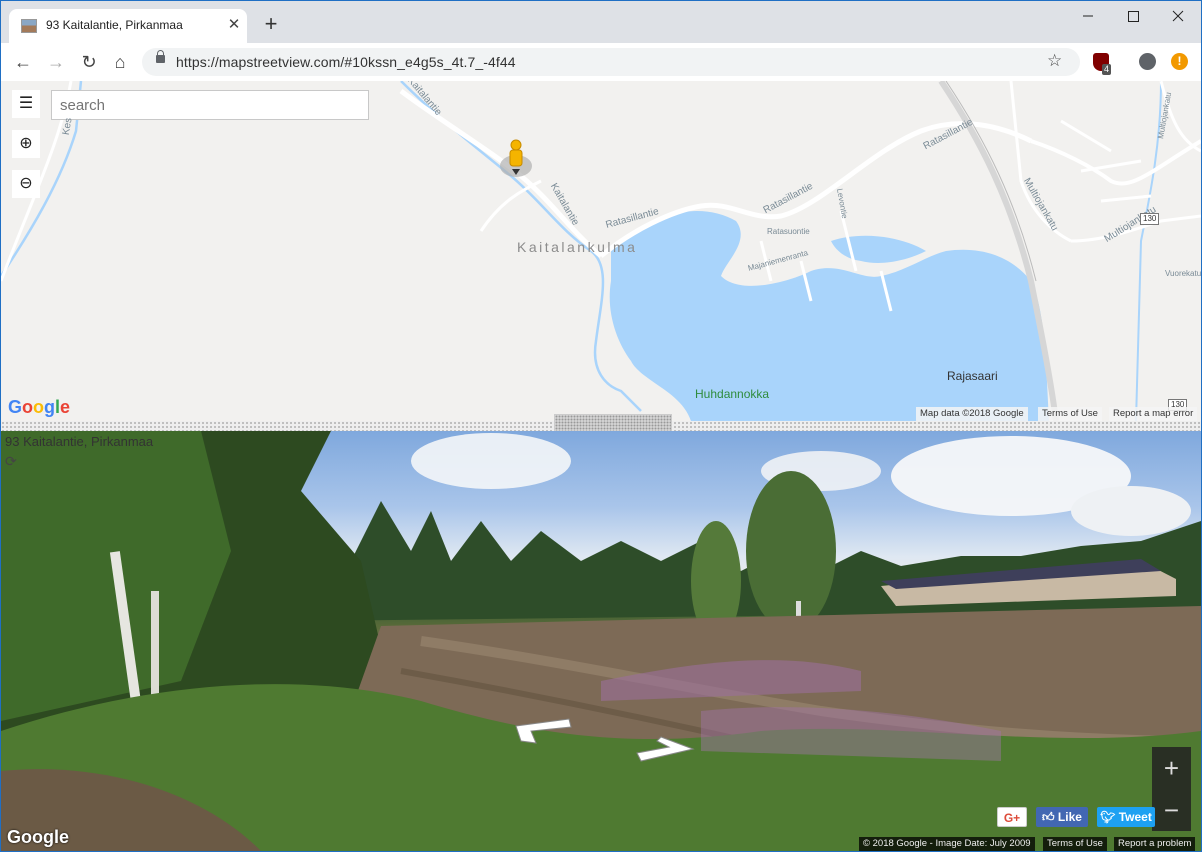 Image resolution: width=1202 pixels, height=852 pixels. I want to click on road-number-badge: 130, so click(1150, 219).